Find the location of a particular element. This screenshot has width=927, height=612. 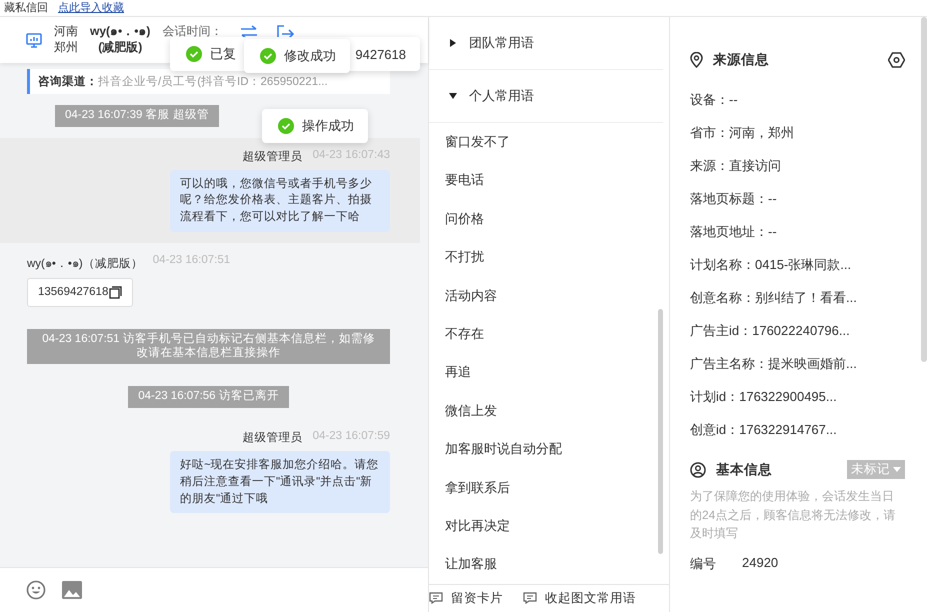

phrase-item: 微信上发 is located at coordinates (549, 411).